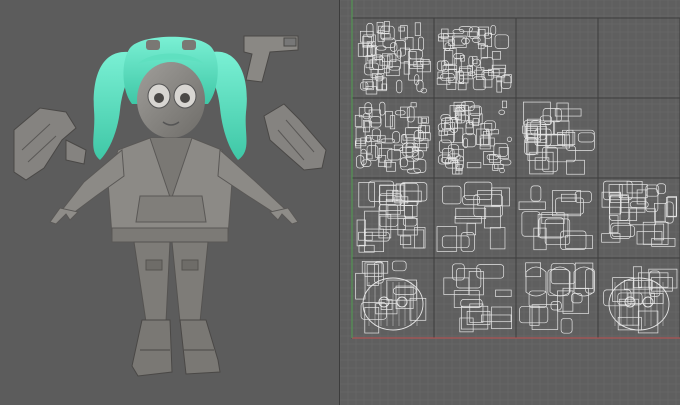 Image resolution: width=680 pixels, height=405 pixels. What do you see at coordinates (271, 59) in the screenshot?
I see `pistol-icon` at bounding box center [271, 59].